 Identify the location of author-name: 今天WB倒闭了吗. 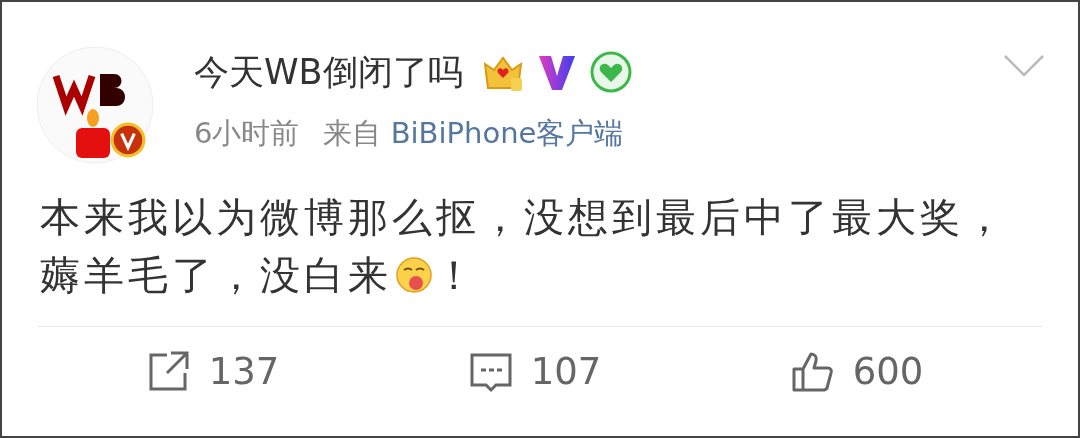
(328, 72).